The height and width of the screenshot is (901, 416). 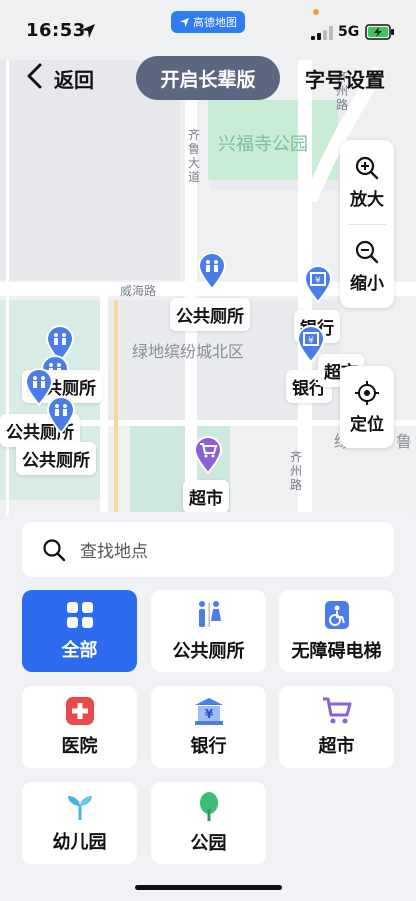 I want to click on app-badge: 高德地图, so click(x=208, y=22).